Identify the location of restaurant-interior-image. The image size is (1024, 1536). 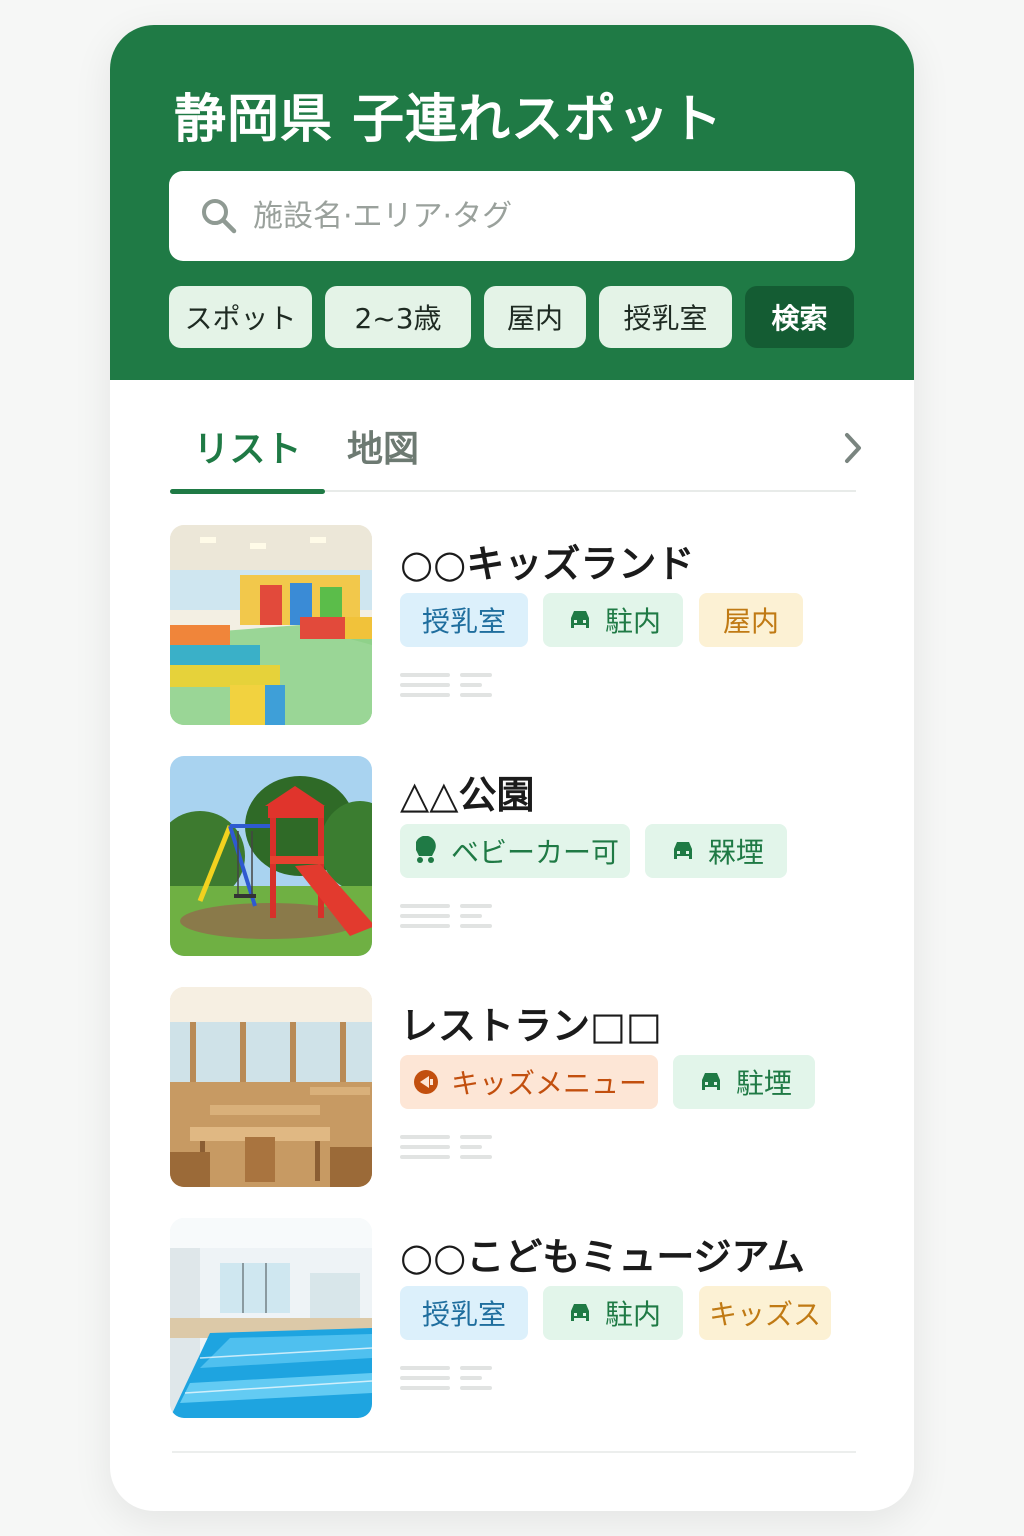
(271, 1087).